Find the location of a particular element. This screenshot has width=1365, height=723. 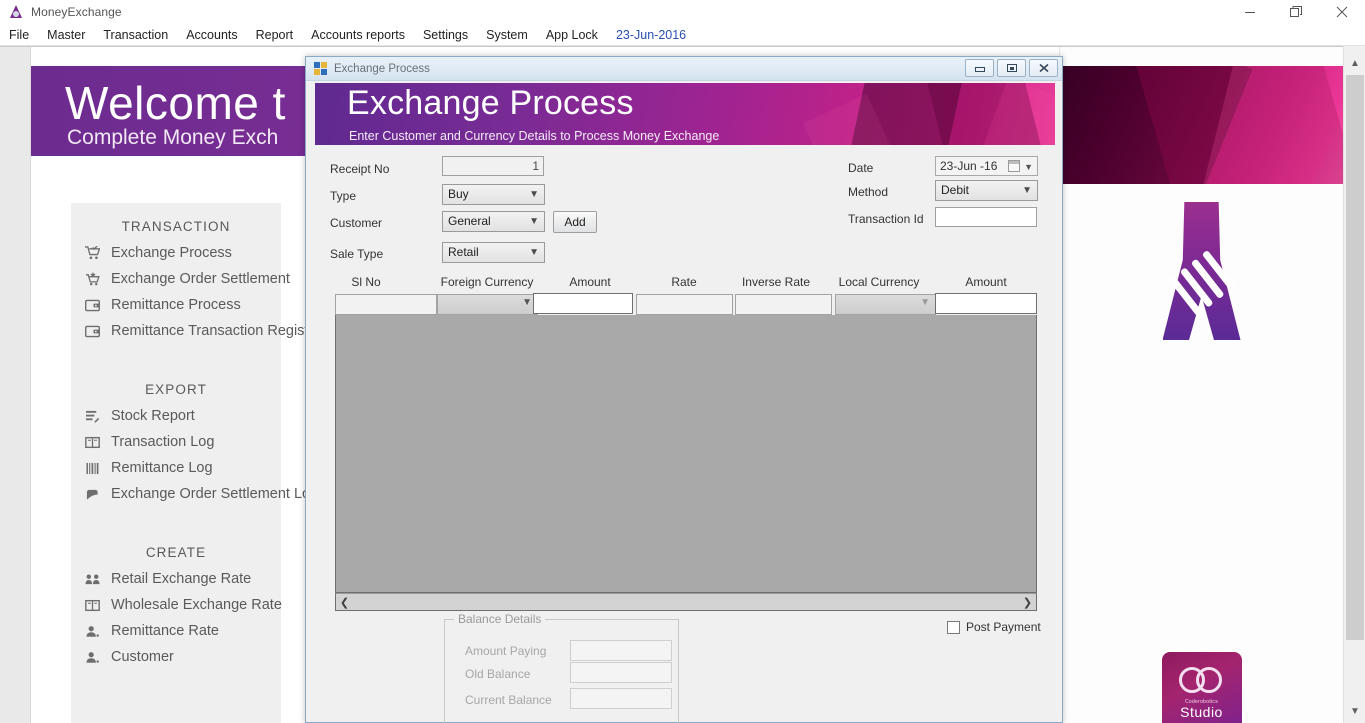

people-icon is located at coordinates (92, 579).